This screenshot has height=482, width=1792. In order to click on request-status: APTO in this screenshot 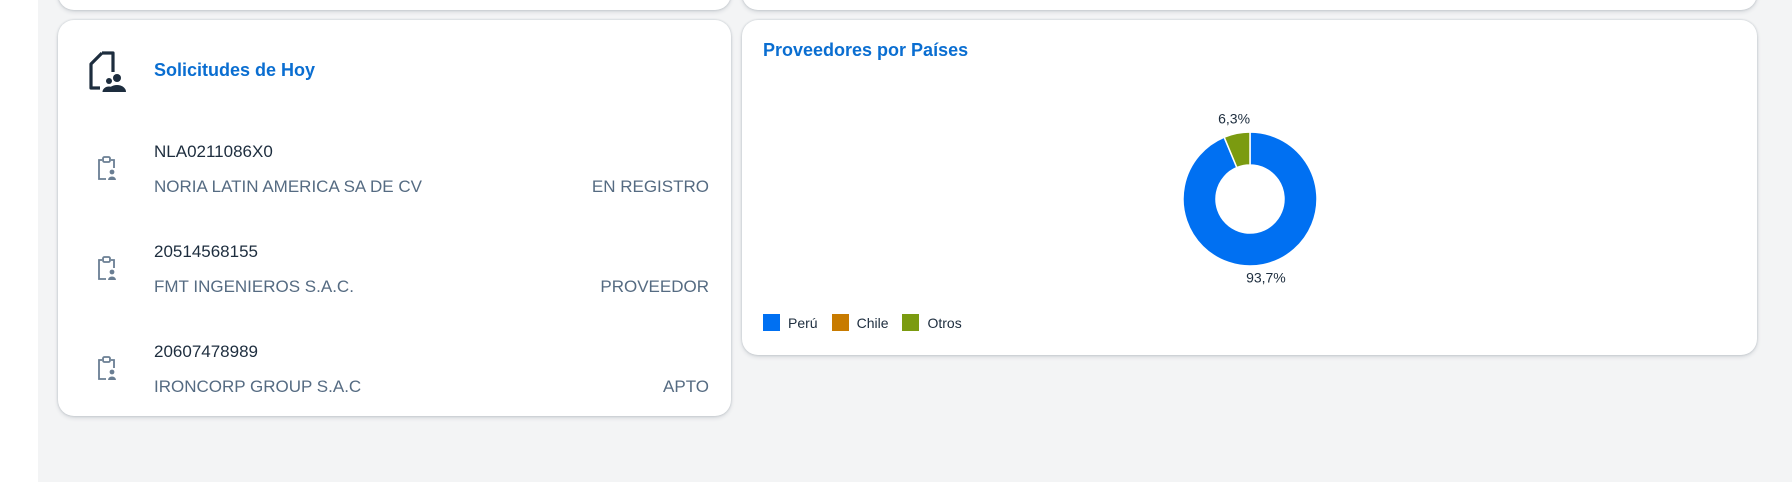, I will do `click(686, 386)`.